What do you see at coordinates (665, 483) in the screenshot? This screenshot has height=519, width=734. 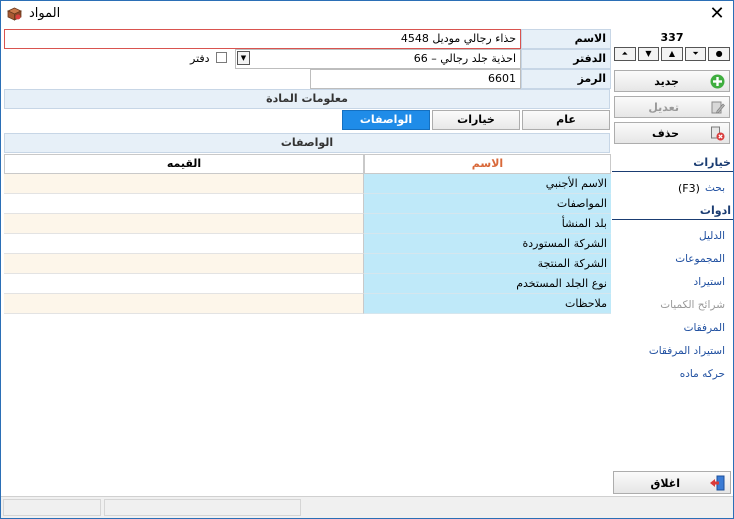 I see `close-button-label: اغلاق` at bounding box center [665, 483].